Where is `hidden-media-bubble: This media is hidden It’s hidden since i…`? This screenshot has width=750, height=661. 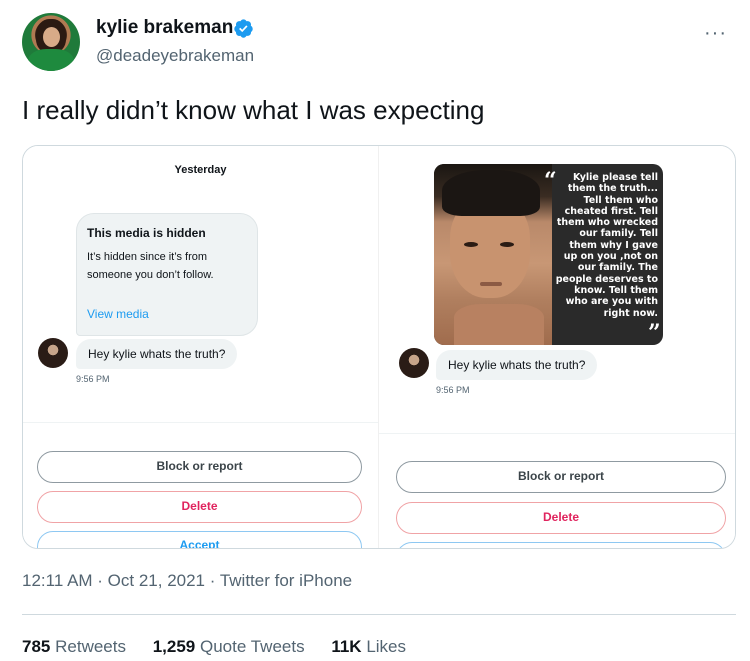
hidden-media-bubble: This media is hidden It’s hidden since i… is located at coordinates (167, 274).